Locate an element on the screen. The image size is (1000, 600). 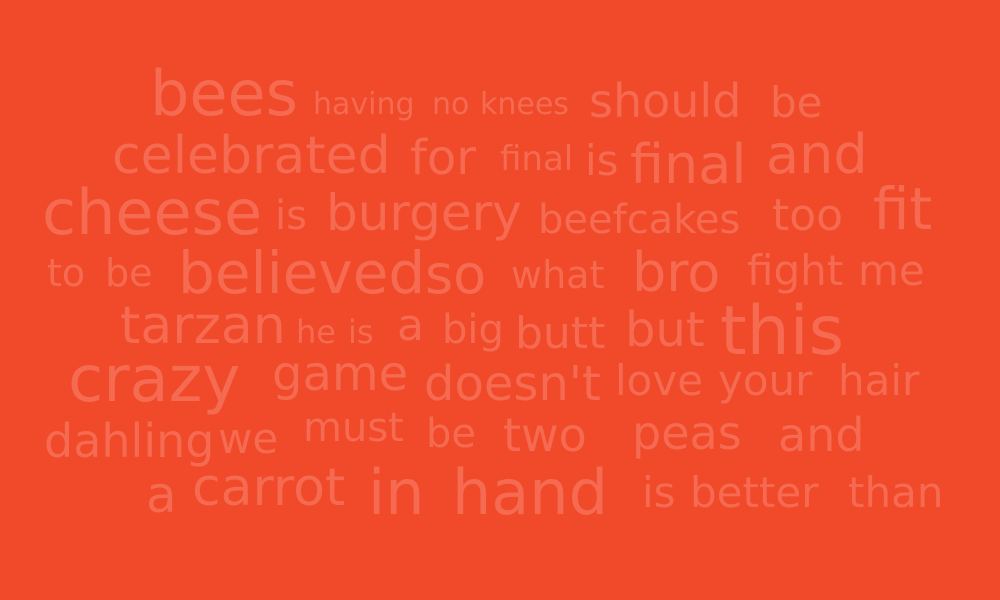
word: me is located at coordinates (891, 270).